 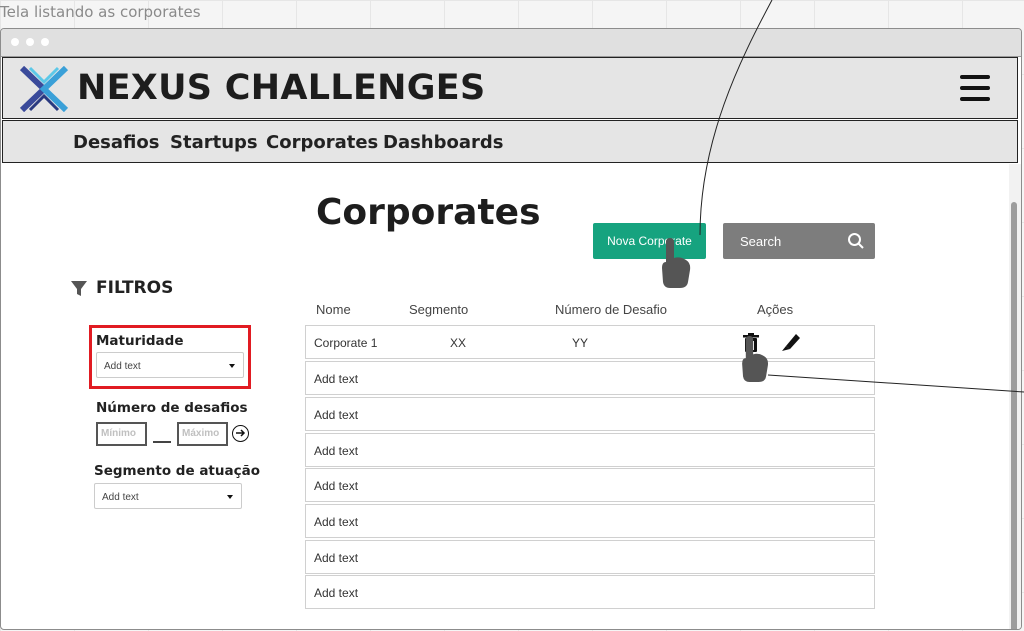 What do you see at coordinates (44, 89) in the screenshot?
I see `x-logo-icon` at bounding box center [44, 89].